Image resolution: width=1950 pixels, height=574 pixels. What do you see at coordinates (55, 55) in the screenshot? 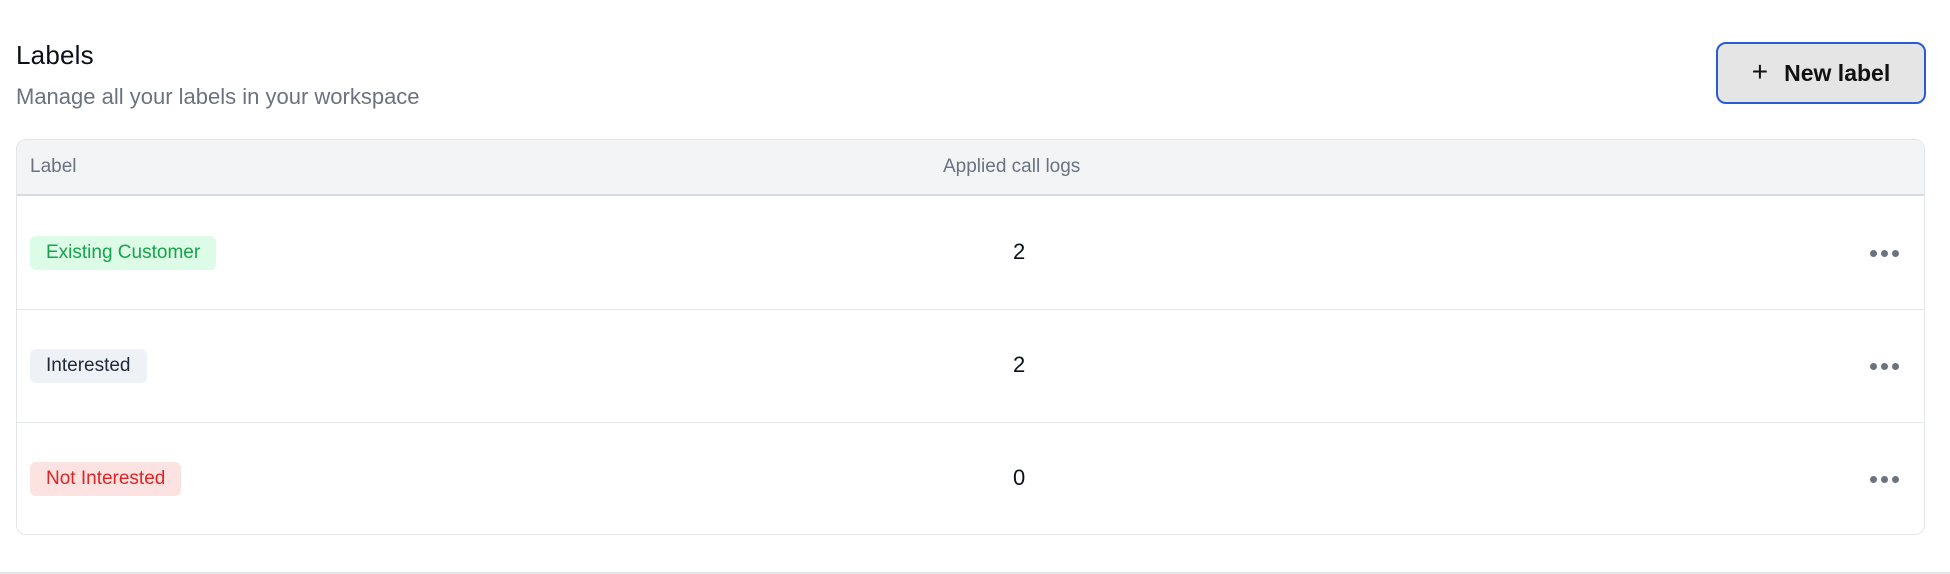
I see `page-title: Labels` at bounding box center [55, 55].